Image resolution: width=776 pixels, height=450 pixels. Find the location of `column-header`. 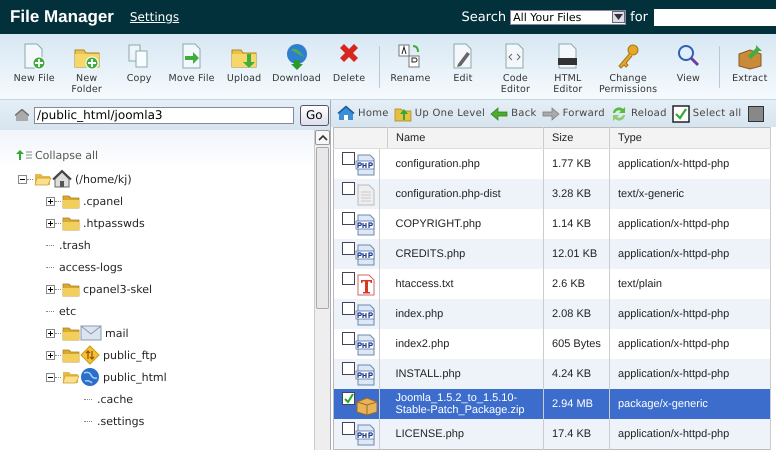

column-header is located at coordinates (361, 138).